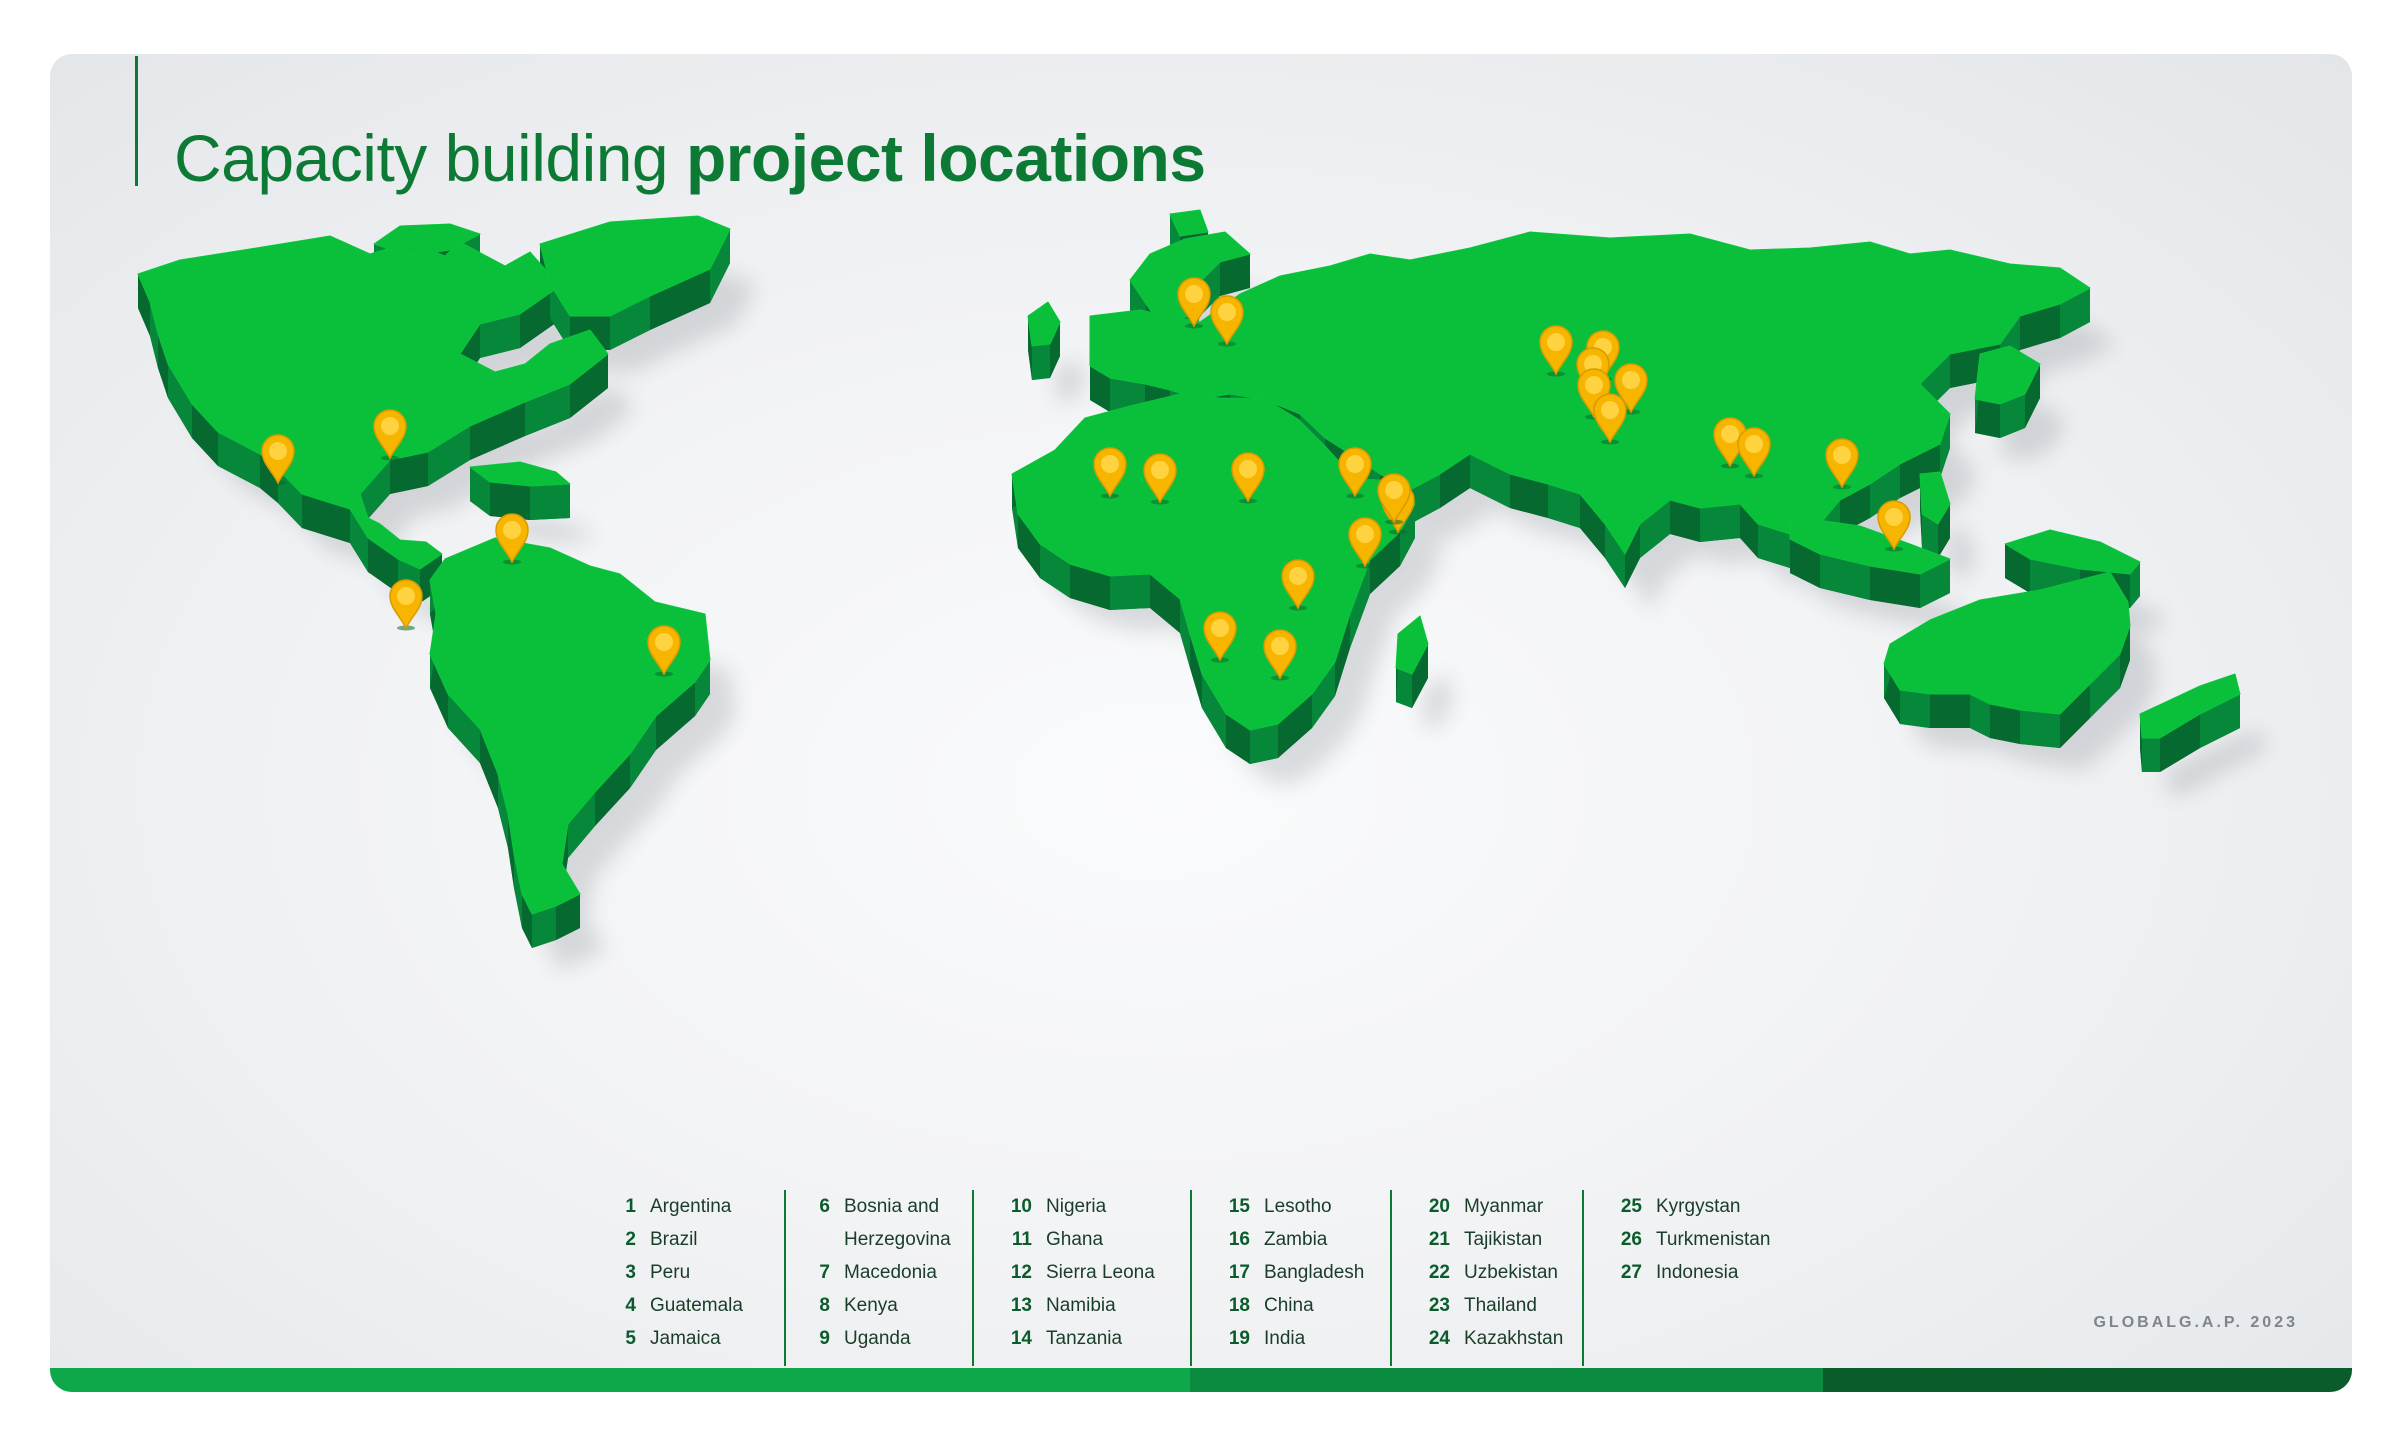 This screenshot has height=1442, width=2400. I want to click on legend-item: 1 Argentina, so click(676, 1206).